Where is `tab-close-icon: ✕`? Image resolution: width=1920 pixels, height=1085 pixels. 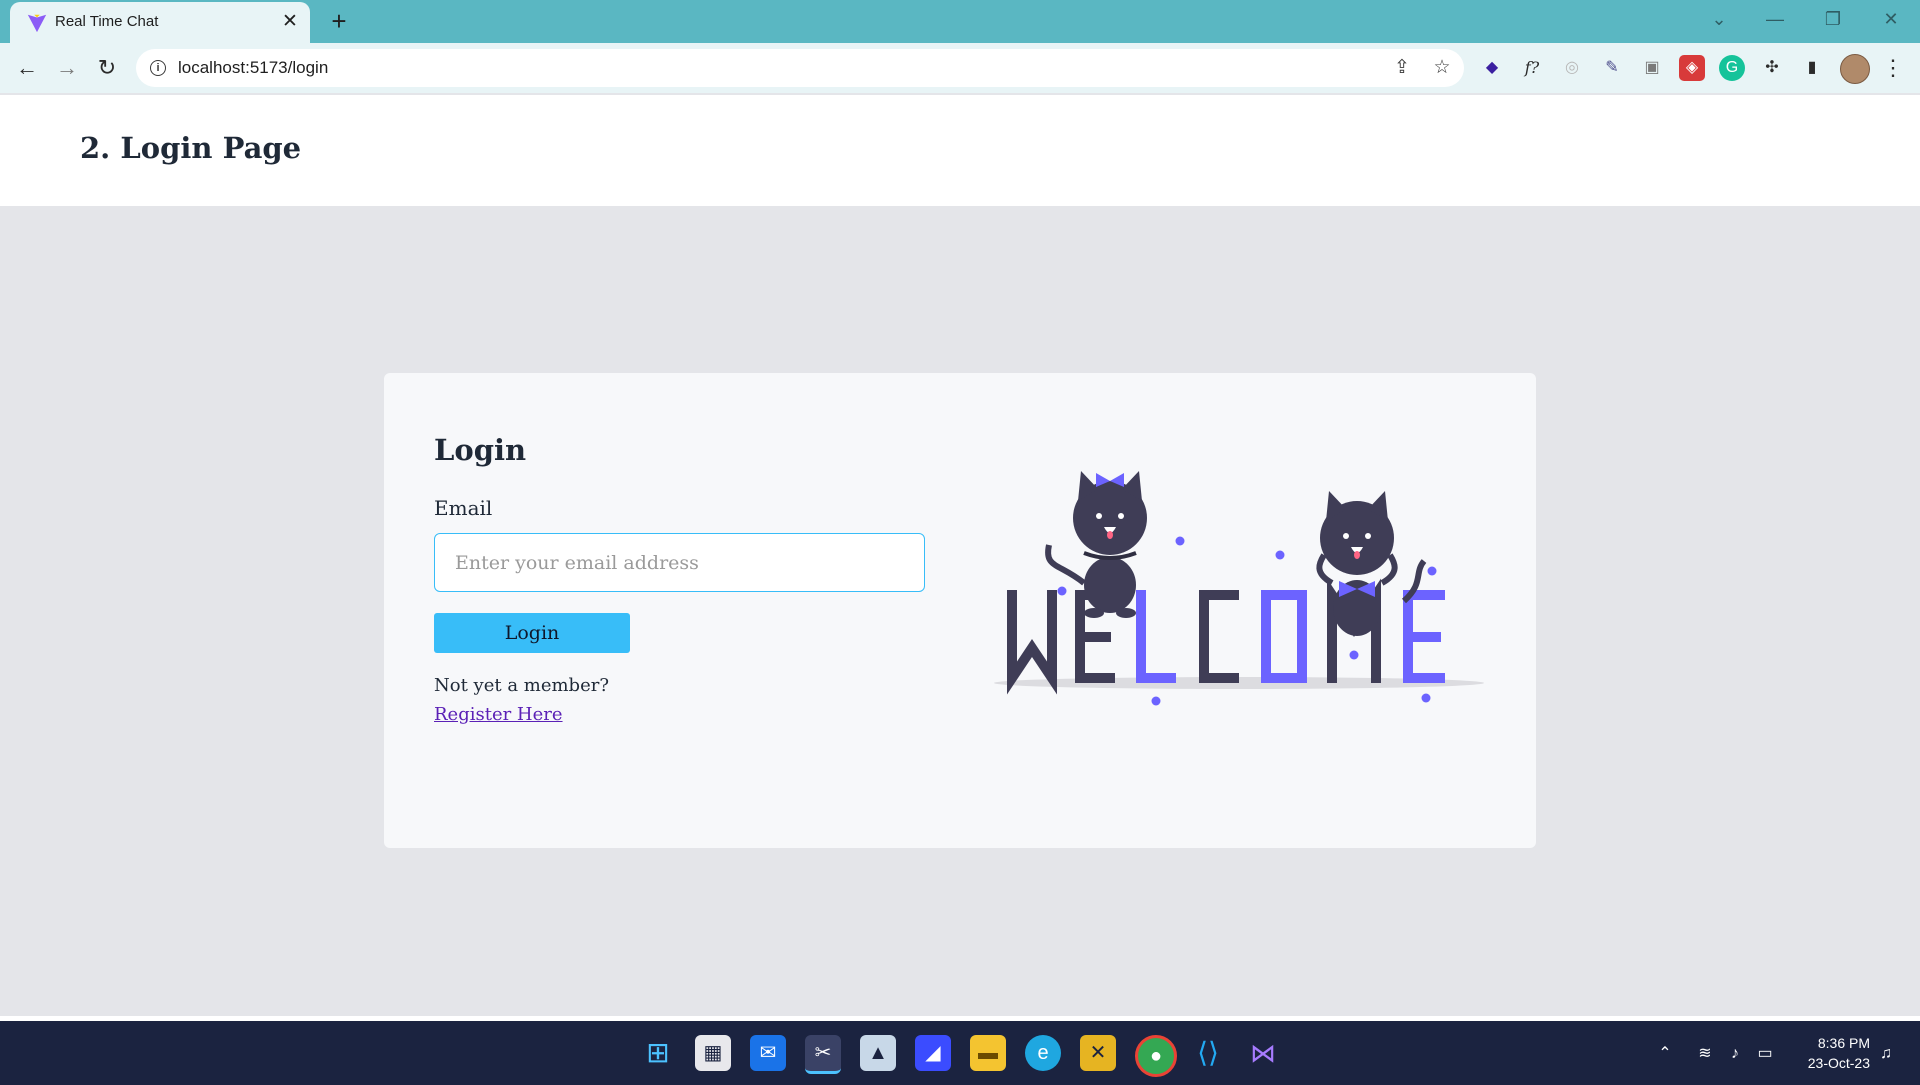
tab-close-icon: ✕ is located at coordinates (290, 22).